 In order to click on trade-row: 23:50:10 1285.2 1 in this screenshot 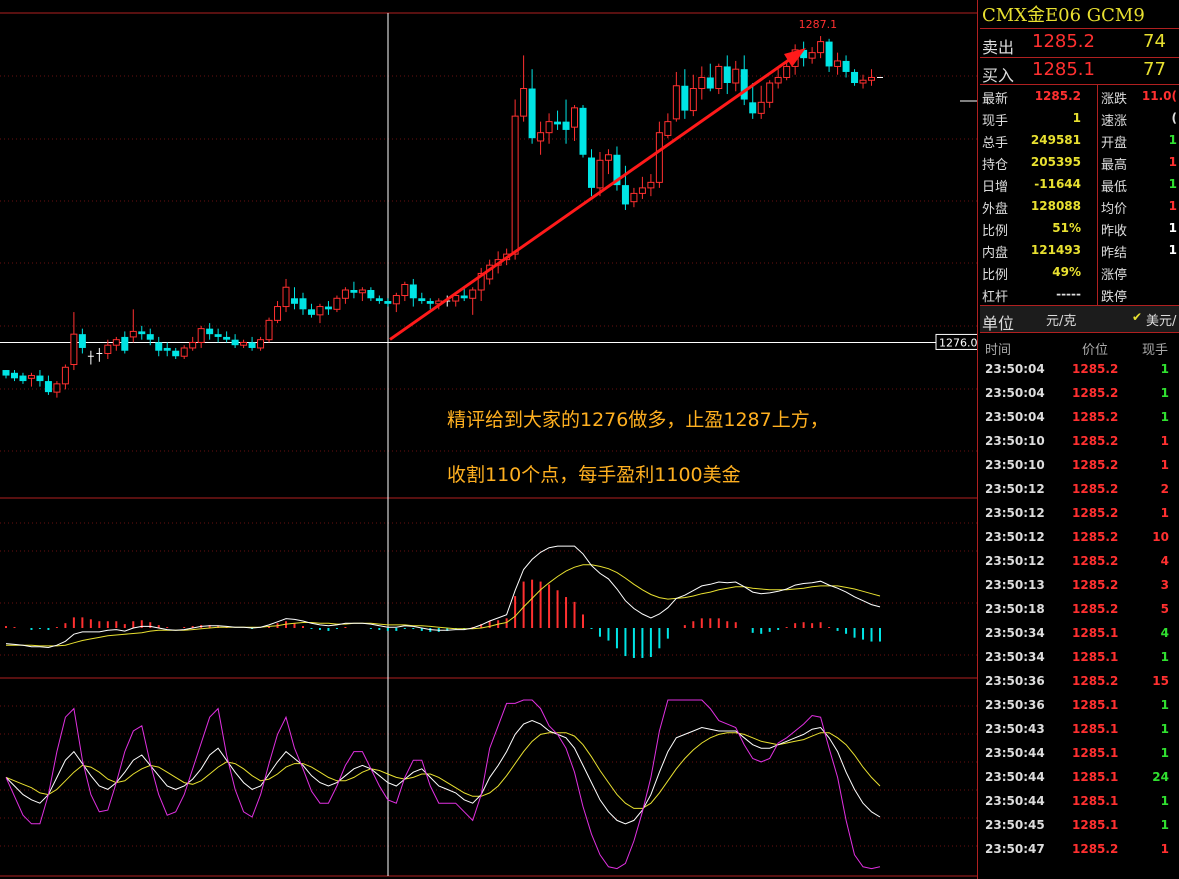, I will do `click(1079, 466)`.